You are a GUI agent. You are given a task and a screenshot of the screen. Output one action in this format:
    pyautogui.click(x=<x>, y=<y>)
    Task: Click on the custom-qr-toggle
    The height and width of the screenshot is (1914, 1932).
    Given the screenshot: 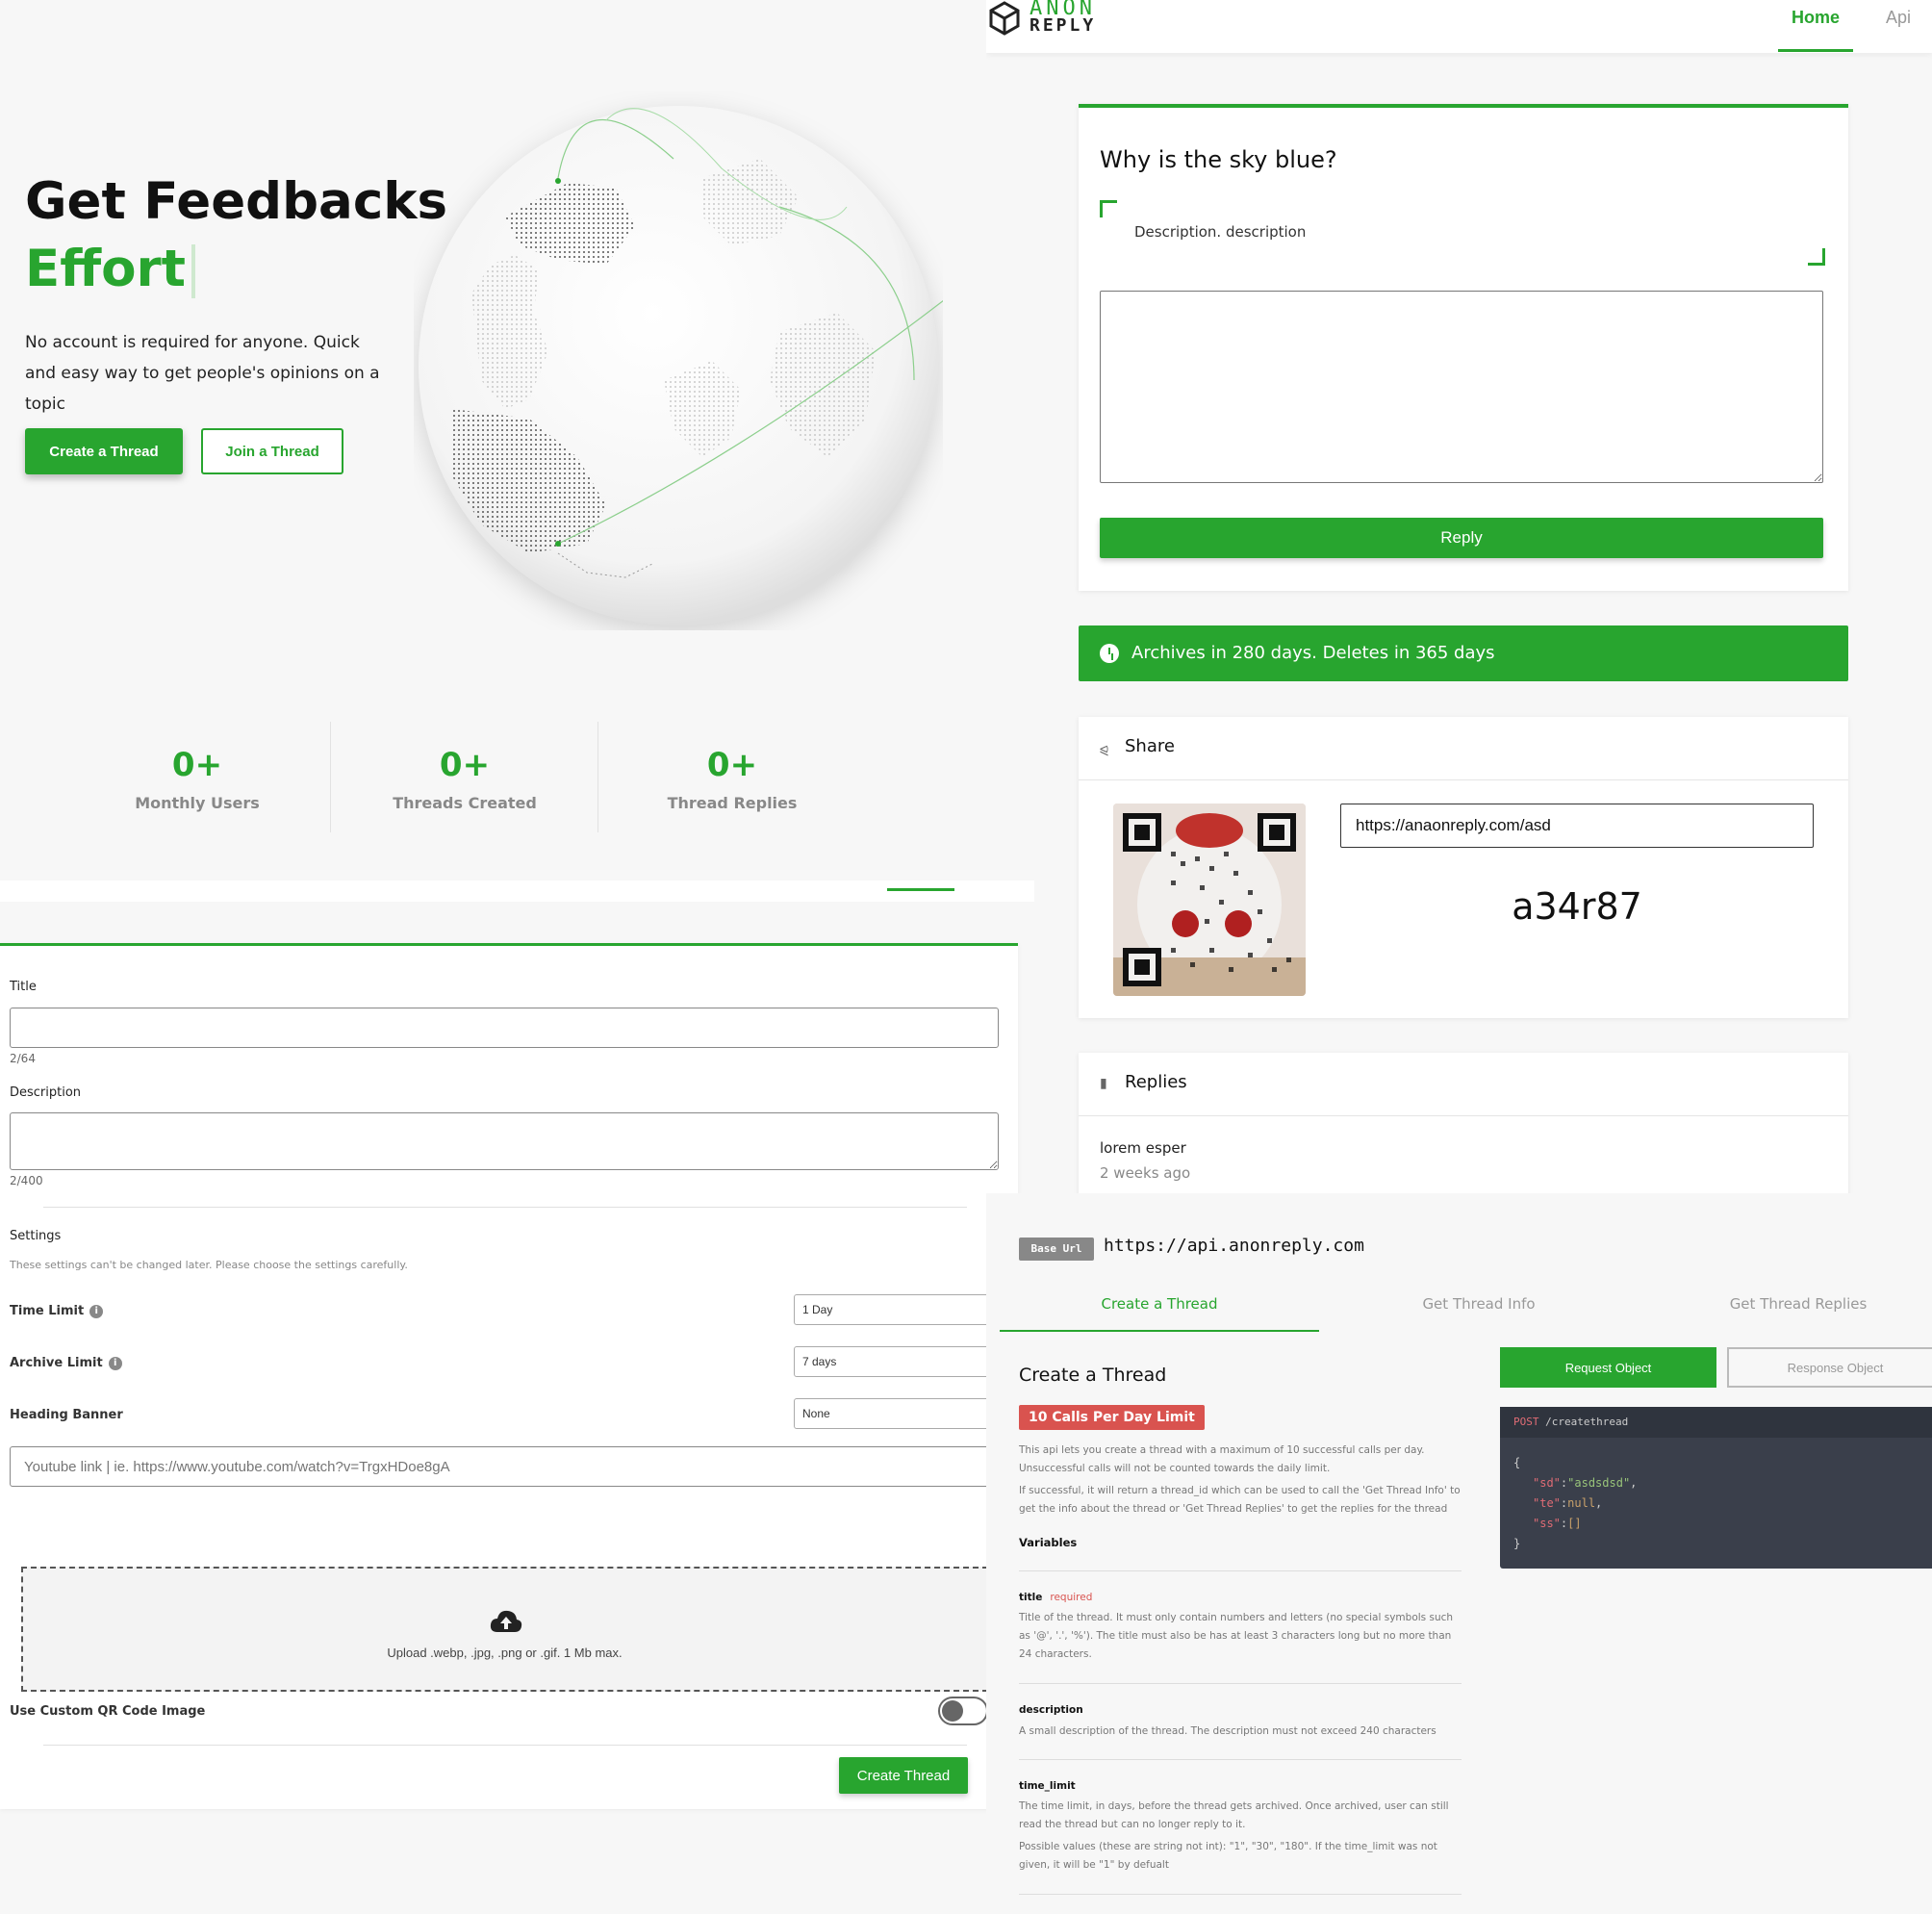 What is the action you would take?
    pyautogui.click(x=963, y=1711)
    